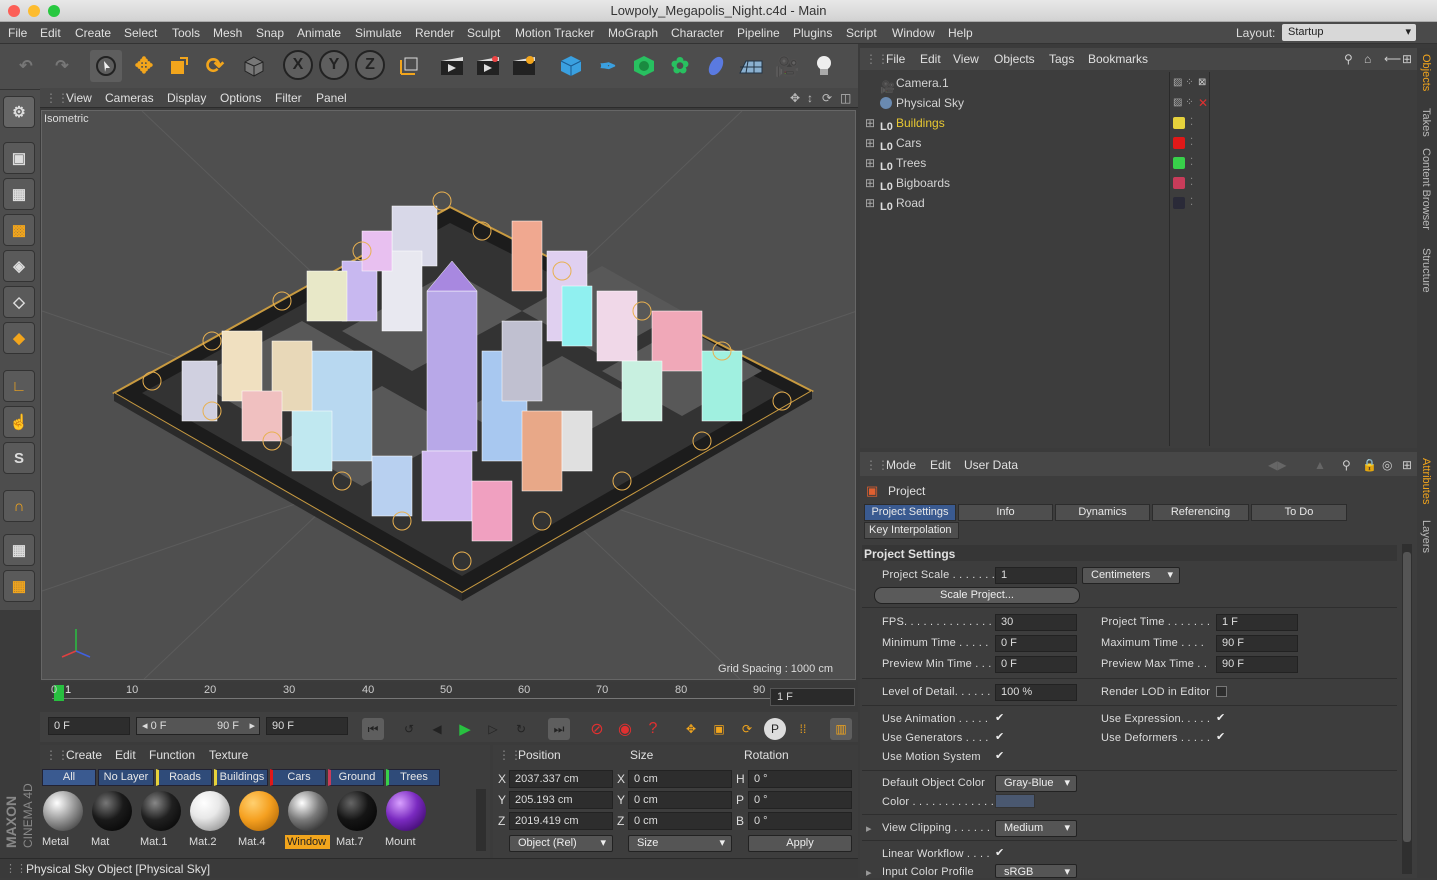 The image size is (1437, 880). What do you see at coordinates (186, 33) in the screenshot?
I see `menu-tools: Tools` at bounding box center [186, 33].